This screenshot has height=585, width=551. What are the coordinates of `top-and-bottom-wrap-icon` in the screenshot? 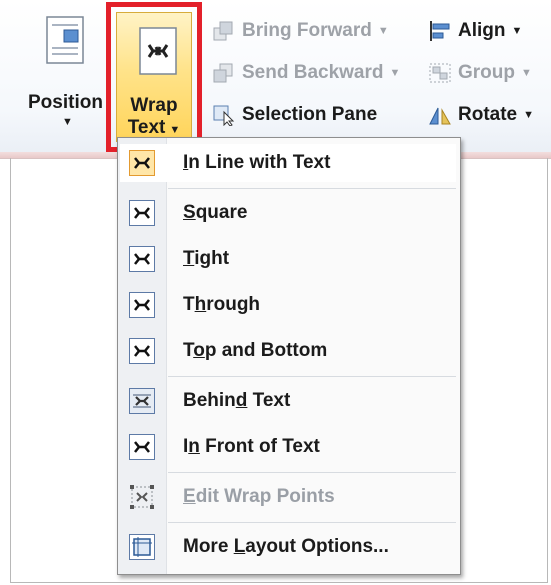 It's located at (142, 351).